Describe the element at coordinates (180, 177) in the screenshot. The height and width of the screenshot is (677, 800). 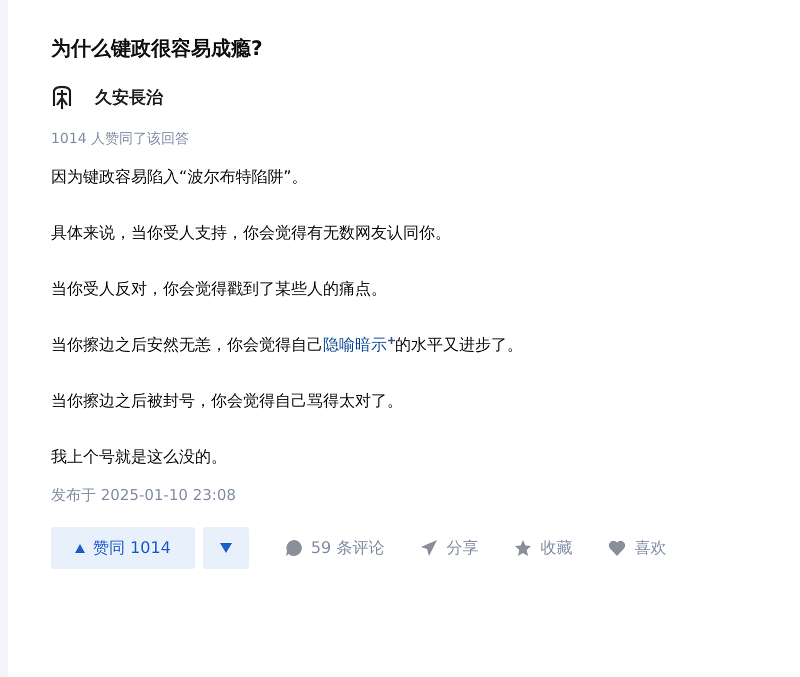
I see `answer-paragraph: 因为键政容易陷入“波尔布特陷阱”。` at that location.